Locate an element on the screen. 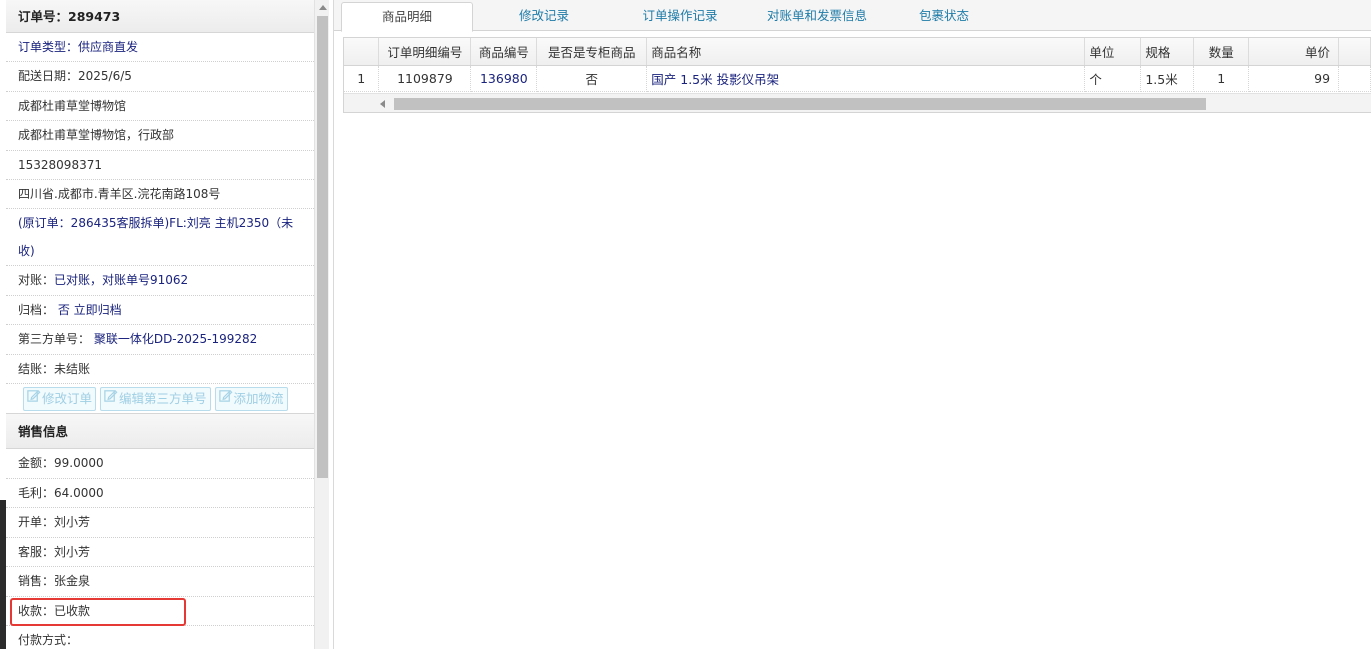 The height and width of the screenshot is (649, 1371). extra-cell is located at coordinates (1354, 78).